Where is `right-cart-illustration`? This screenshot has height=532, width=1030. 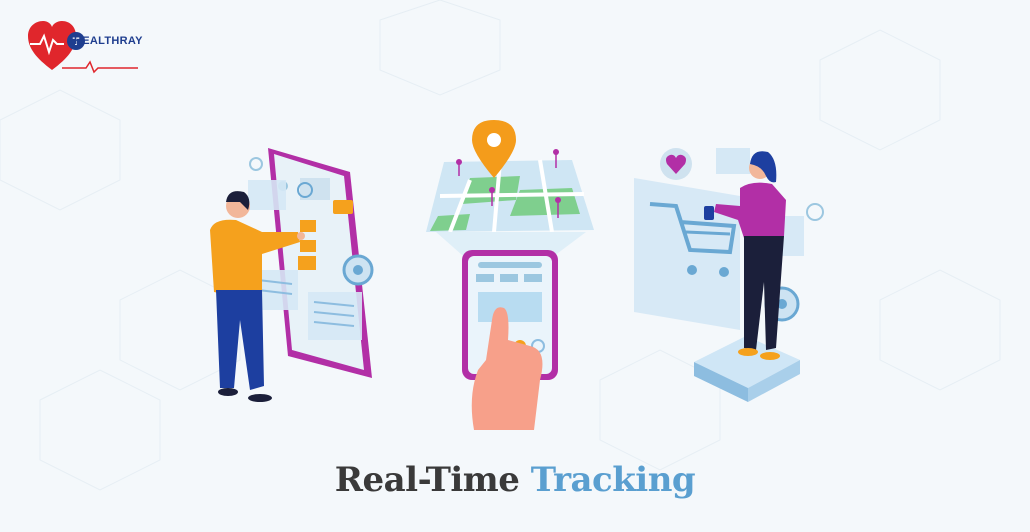
right-cart-illustration is located at coordinates (729, 275).